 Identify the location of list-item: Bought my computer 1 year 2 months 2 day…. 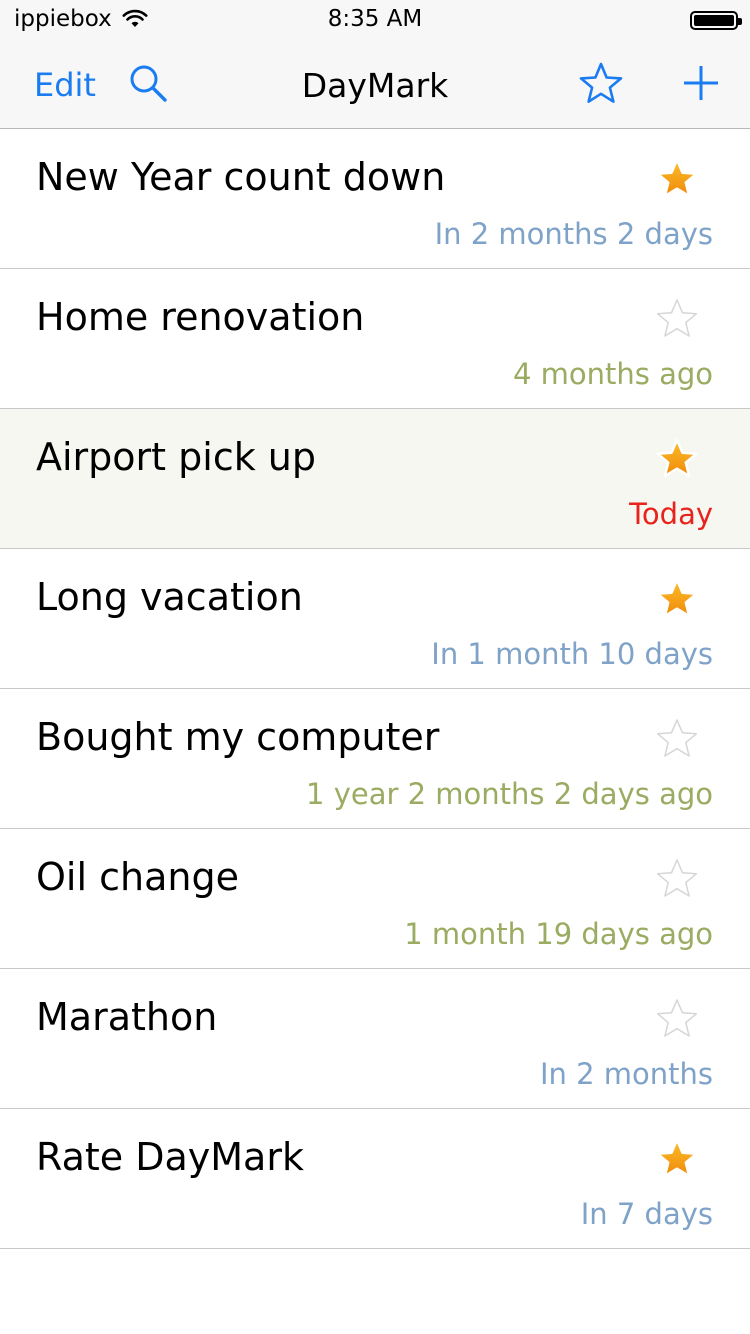
(375, 759).